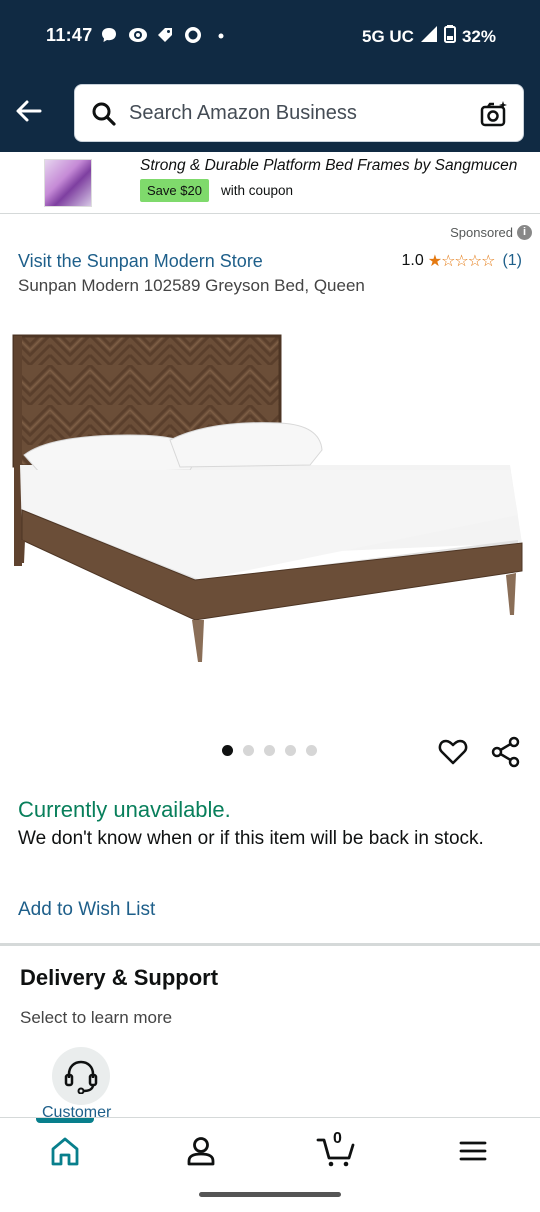  Describe the element at coordinates (336, 1149) in the screenshot. I see `cart-button: 0` at that location.